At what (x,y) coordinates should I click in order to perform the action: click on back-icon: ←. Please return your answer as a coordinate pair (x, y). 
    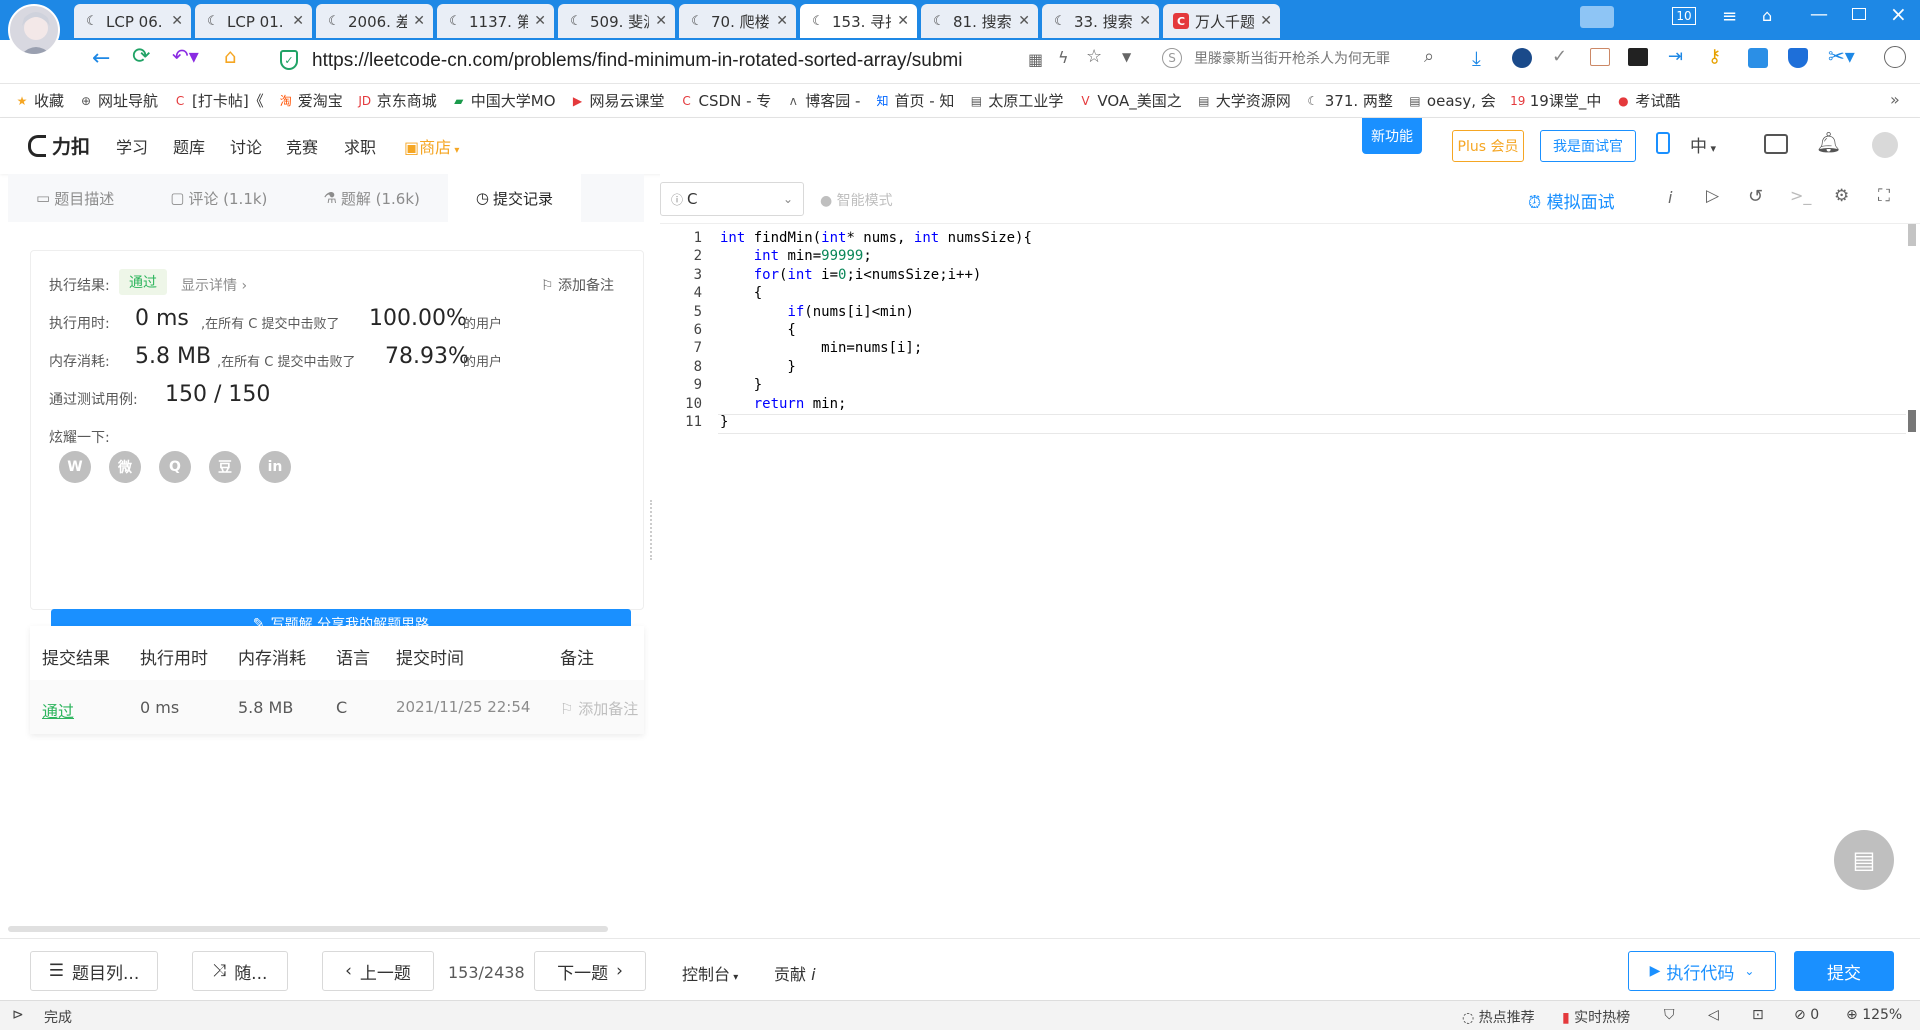
    Looking at the image, I should click on (101, 58).